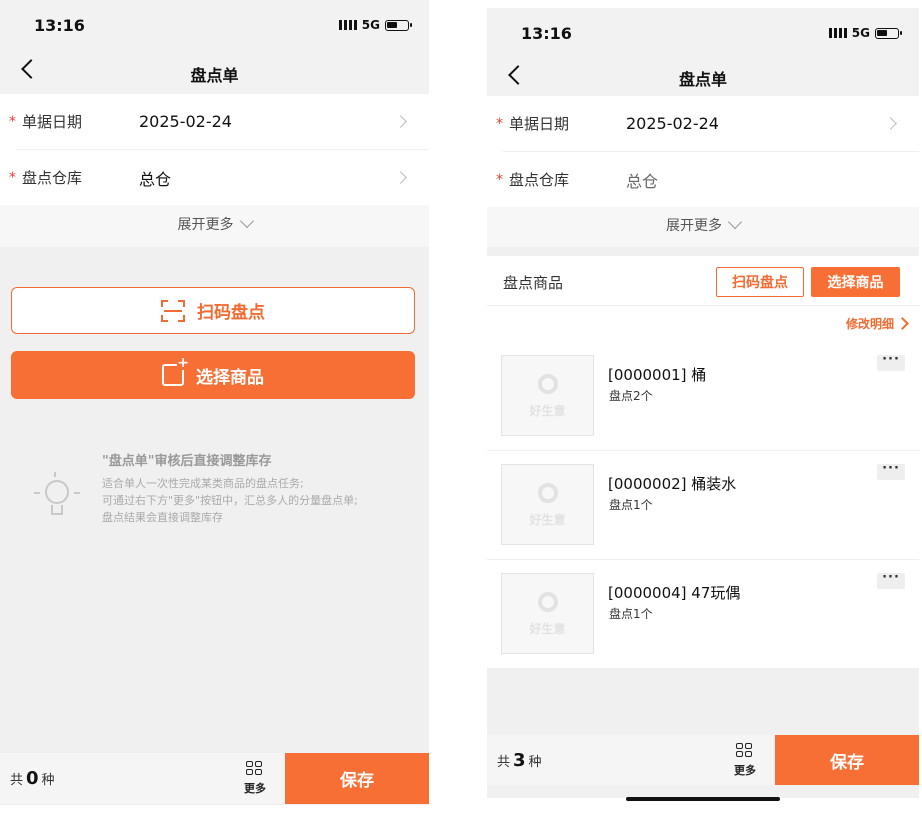 This screenshot has height=825, width=922. What do you see at coordinates (703, 281) in the screenshot?
I see `goods-section-header: 盘点商品 扫码盘点 选择商品` at bounding box center [703, 281].